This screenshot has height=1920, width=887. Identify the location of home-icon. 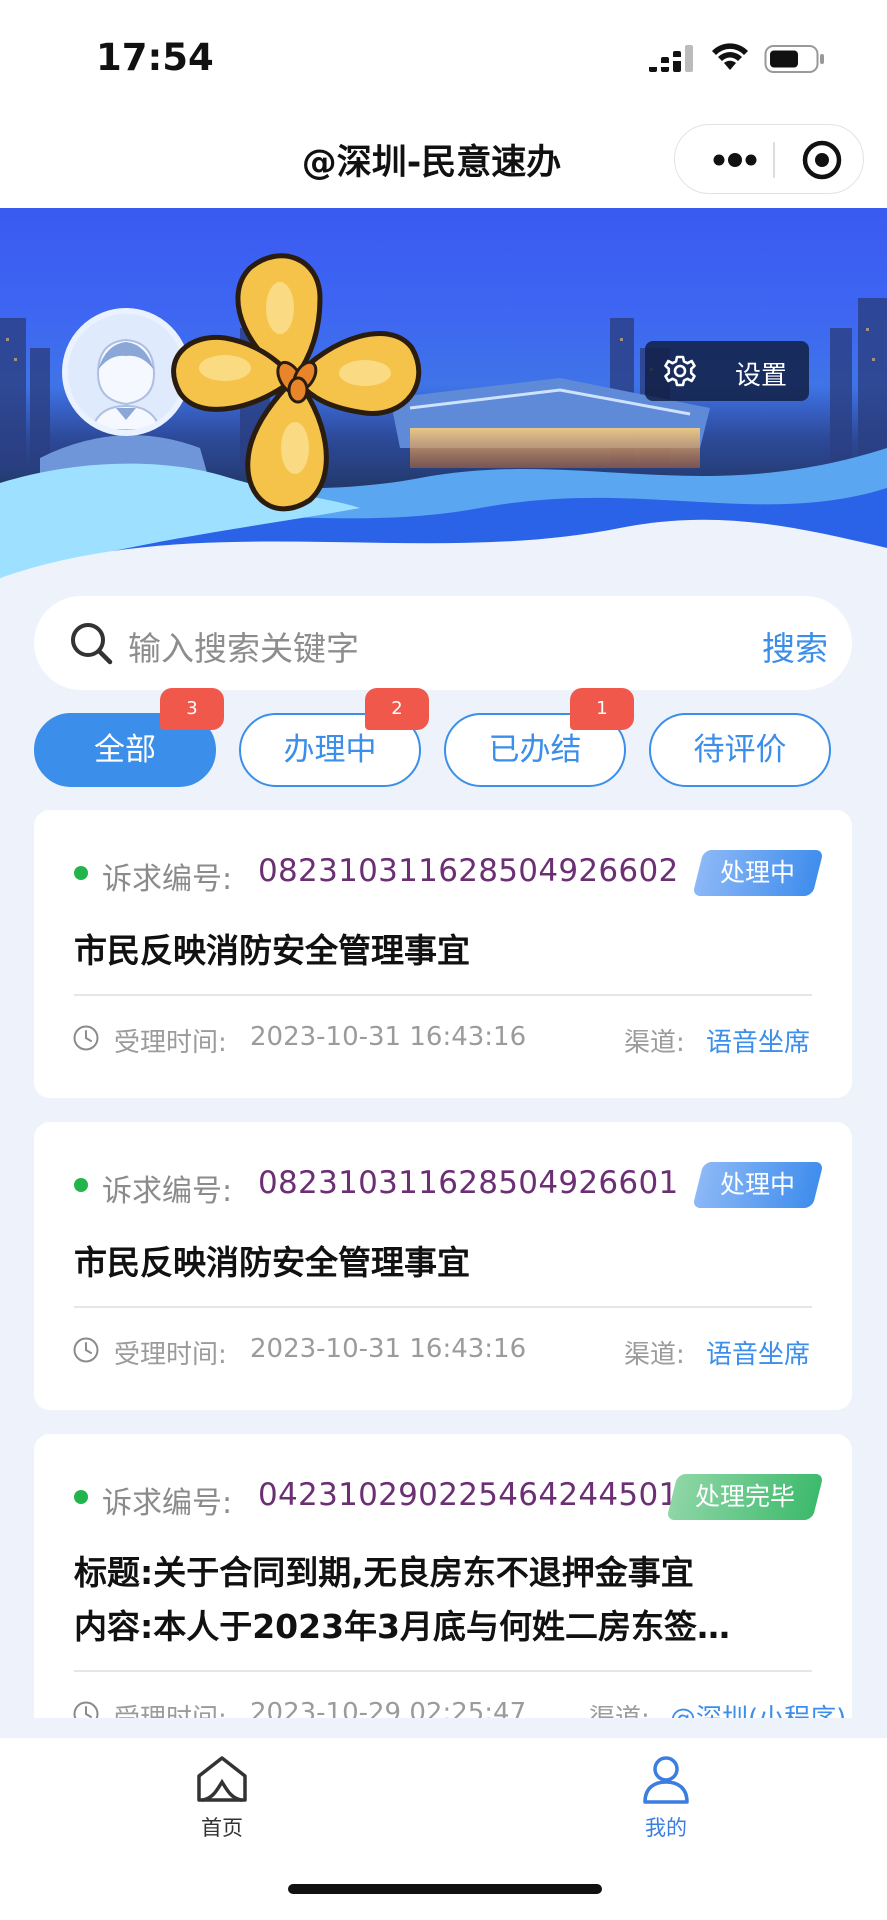
(222, 1779).